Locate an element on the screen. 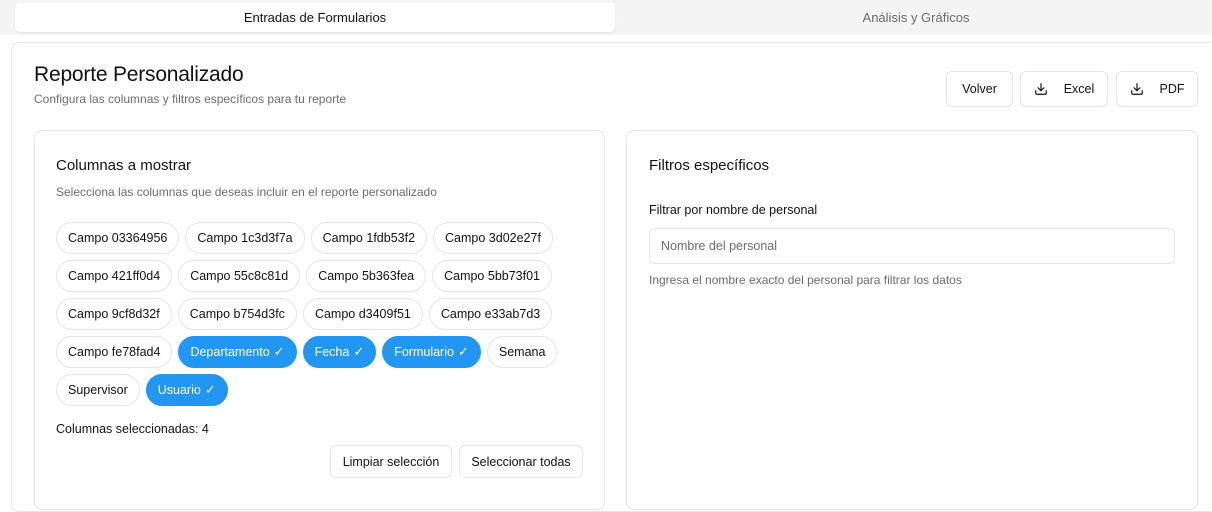  pdf-export-button: PDF is located at coordinates (1157, 89).